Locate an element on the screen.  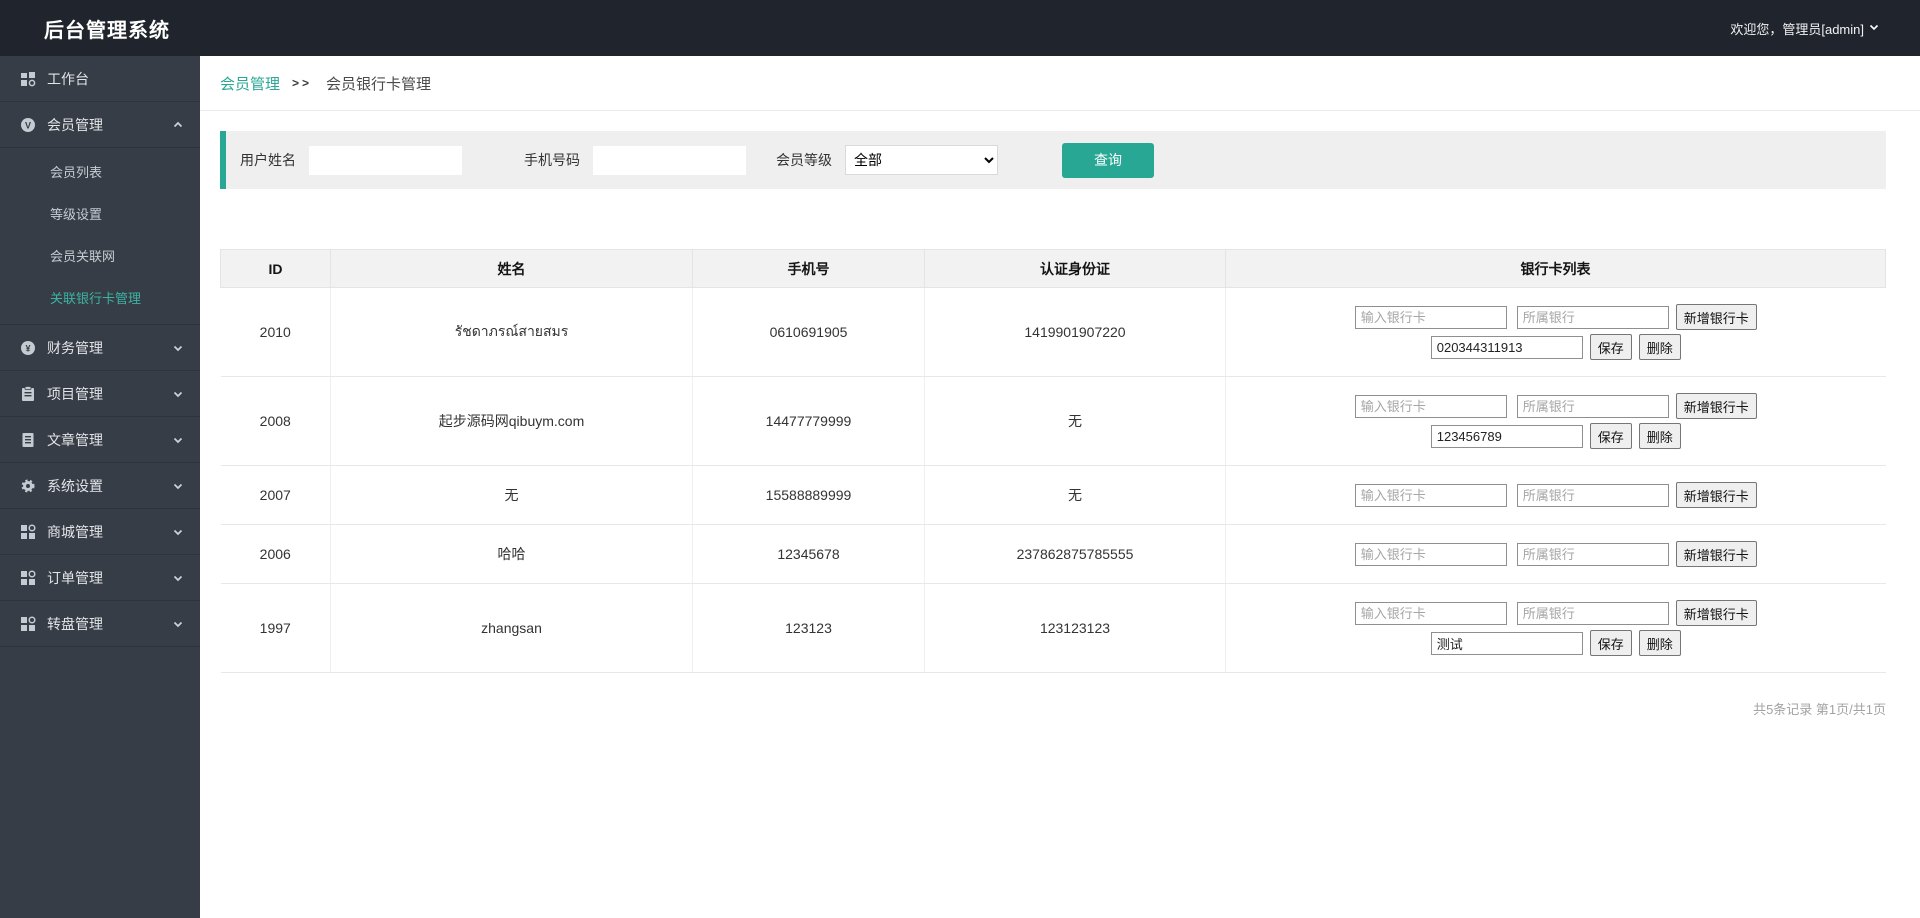
cell-name: zhangsan is located at coordinates (511, 628).